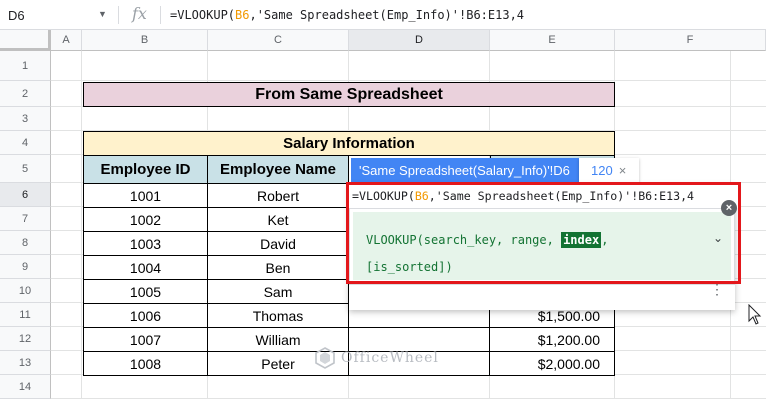  Describe the element at coordinates (25, 315) in the screenshot. I see `row-header-11: 11` at that location.